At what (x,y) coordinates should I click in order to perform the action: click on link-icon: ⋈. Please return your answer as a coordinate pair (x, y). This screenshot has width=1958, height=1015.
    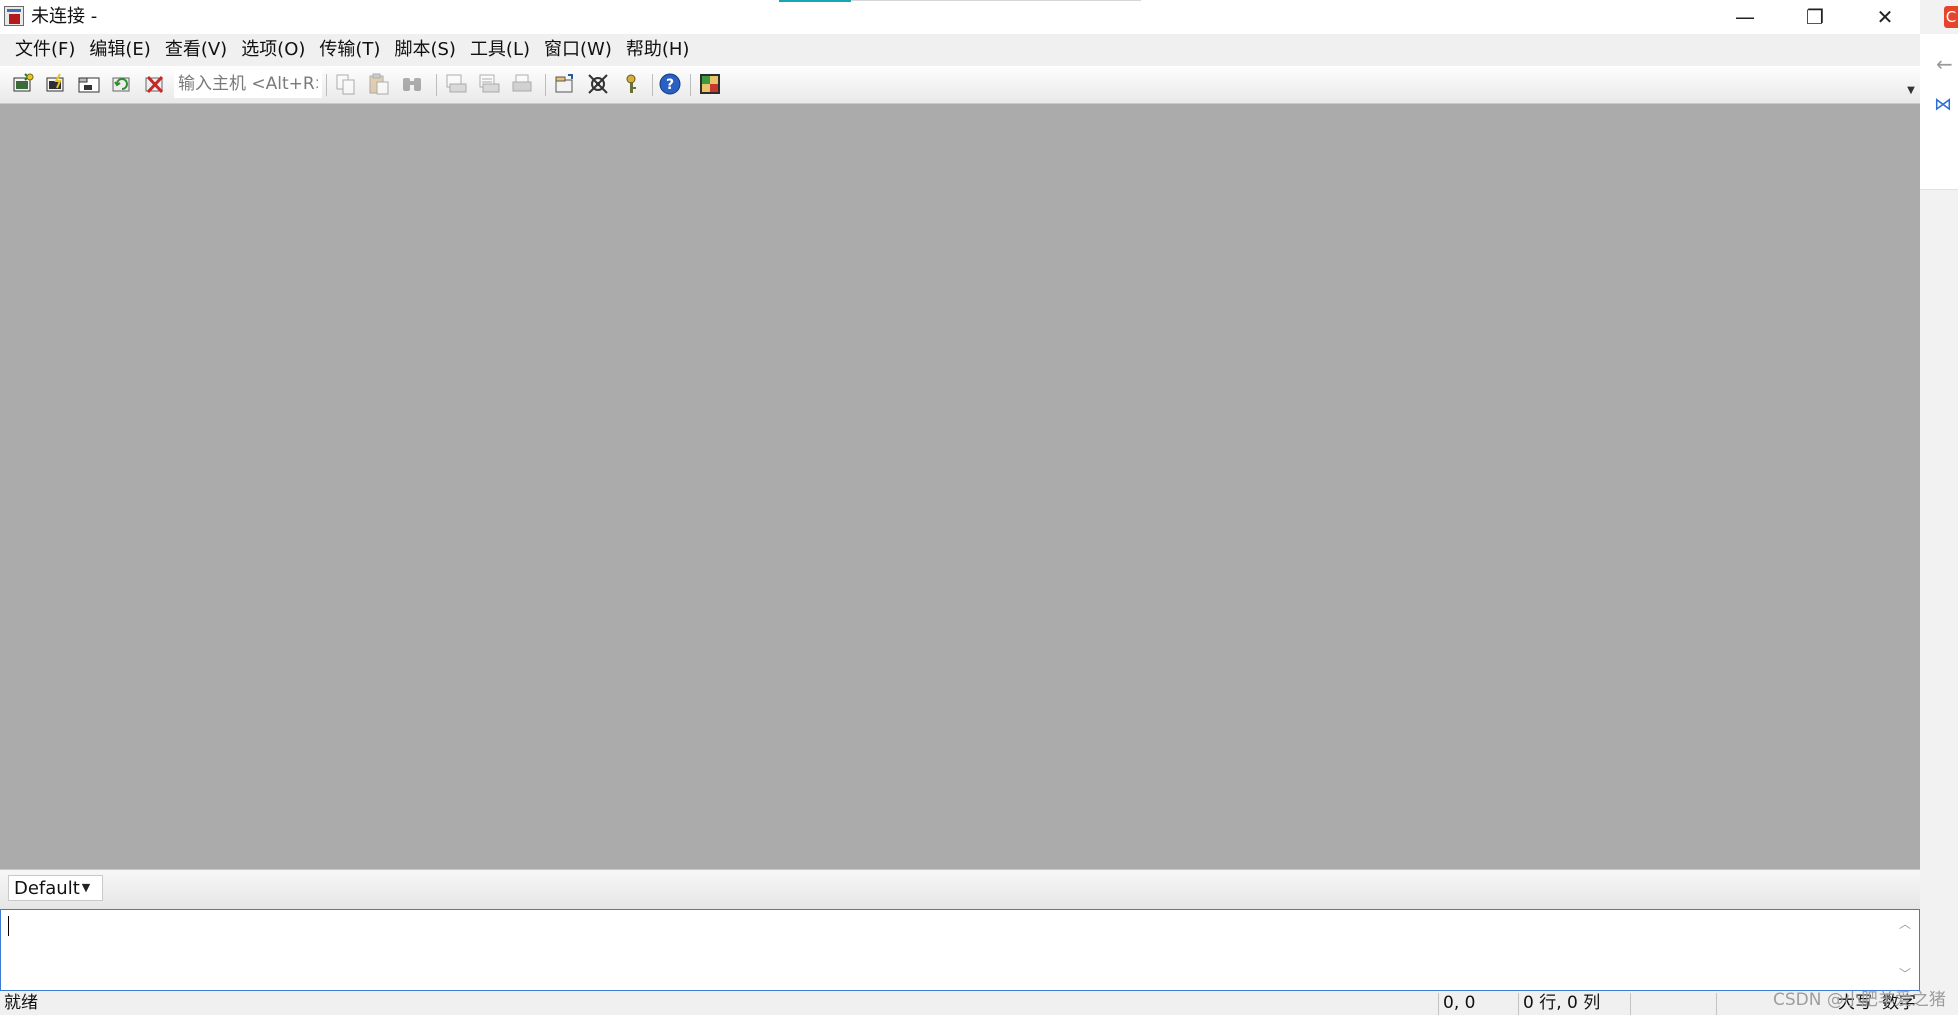
    Looking at the image, I should click on (1943, 104).